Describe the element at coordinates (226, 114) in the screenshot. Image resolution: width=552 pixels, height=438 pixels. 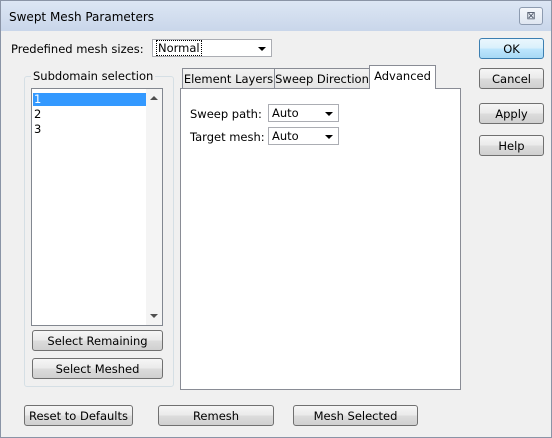
I see `sweep-path-label: Sweep path:` at that location.